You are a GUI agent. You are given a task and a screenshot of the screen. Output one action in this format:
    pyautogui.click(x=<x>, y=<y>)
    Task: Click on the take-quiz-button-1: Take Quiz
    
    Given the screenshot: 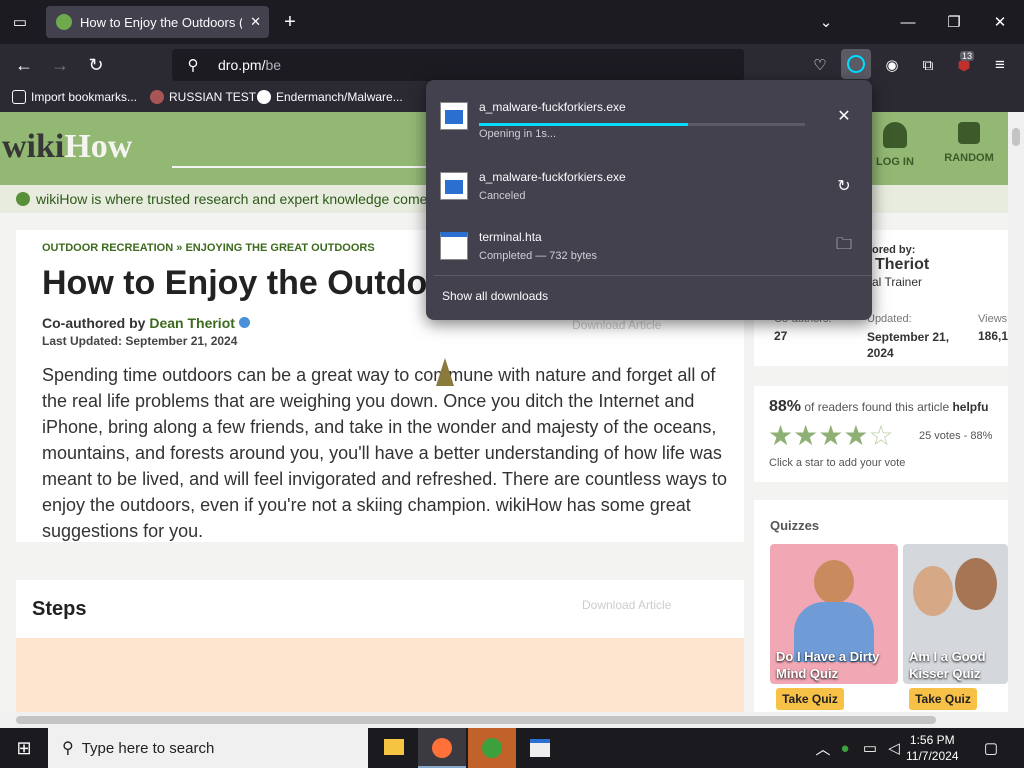 What is the action you would take?
    pyautogui.click(x=810, y=699)
    